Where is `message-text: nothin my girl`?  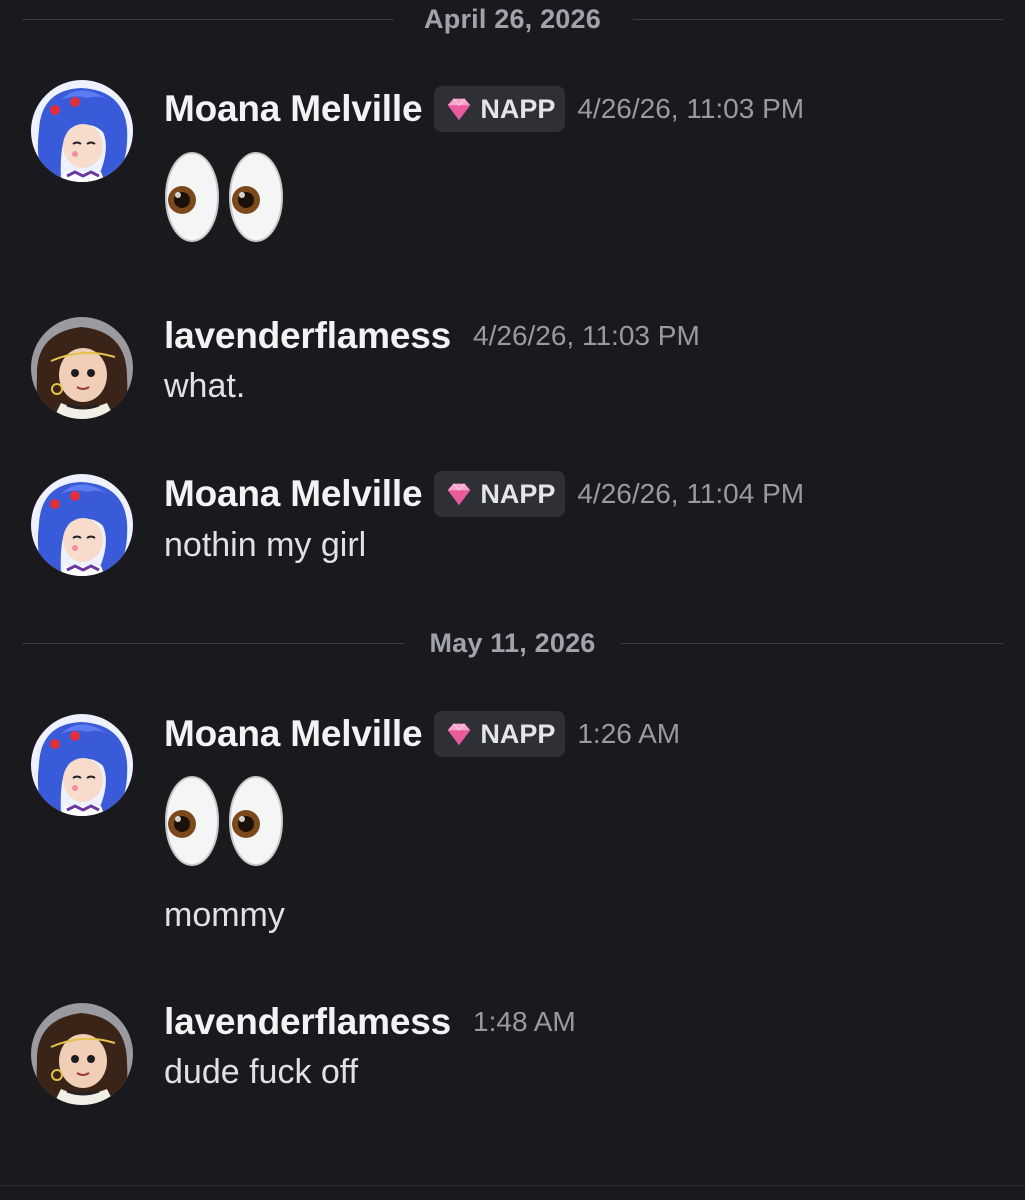 message-text: nothin my girl is located at coordinates (265, 545).